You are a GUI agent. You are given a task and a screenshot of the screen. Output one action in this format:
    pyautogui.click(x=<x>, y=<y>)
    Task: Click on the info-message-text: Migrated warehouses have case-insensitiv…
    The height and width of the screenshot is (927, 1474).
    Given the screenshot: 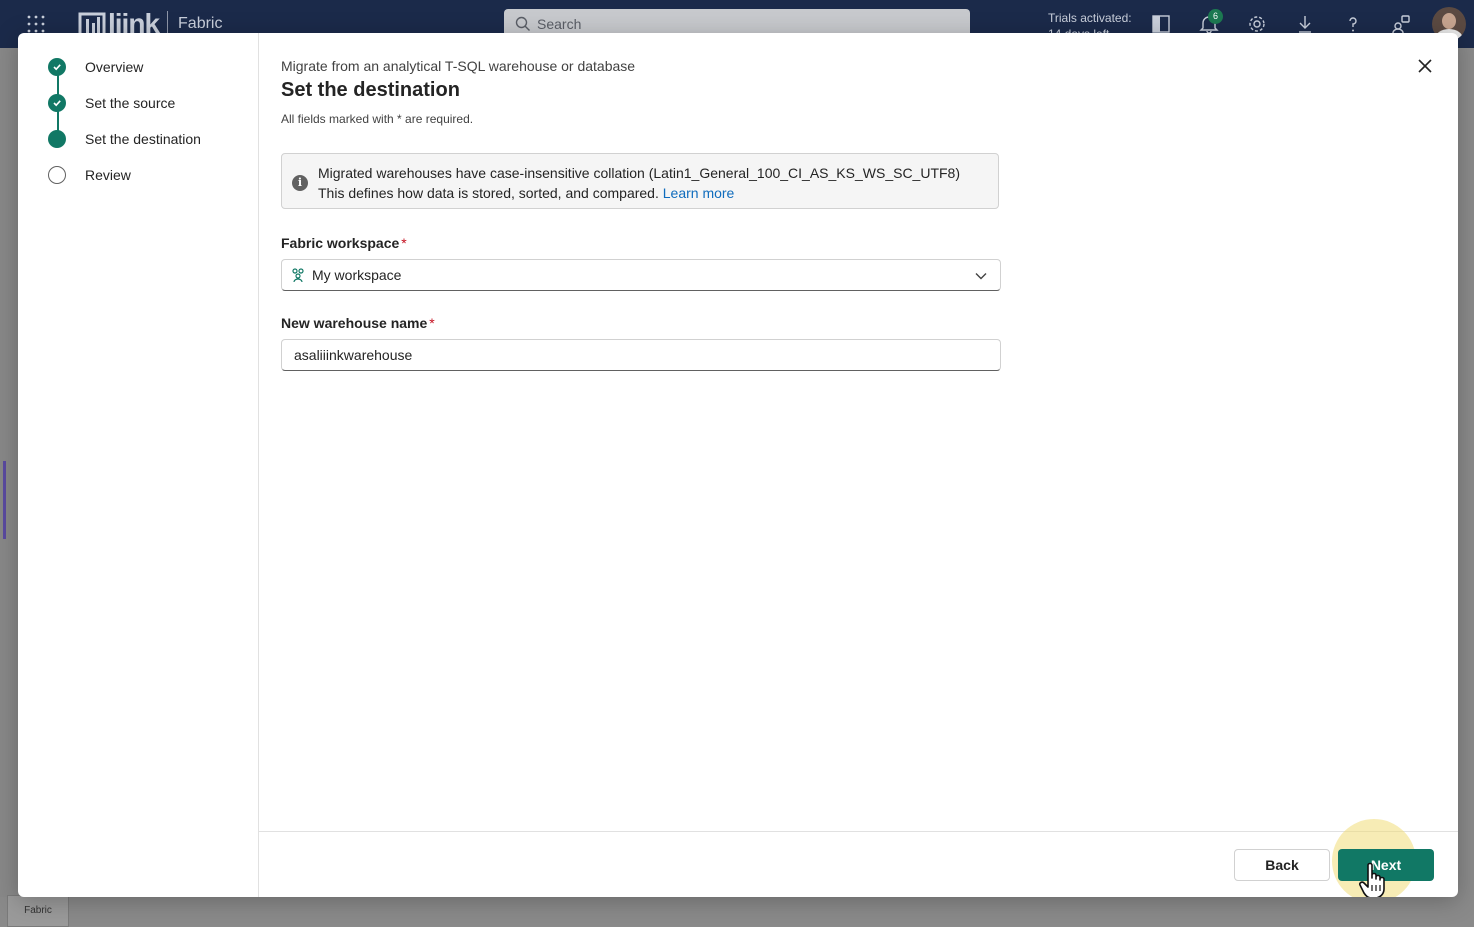 What is the action you would take?
    pyautogui.click(x=653, y=183)
    